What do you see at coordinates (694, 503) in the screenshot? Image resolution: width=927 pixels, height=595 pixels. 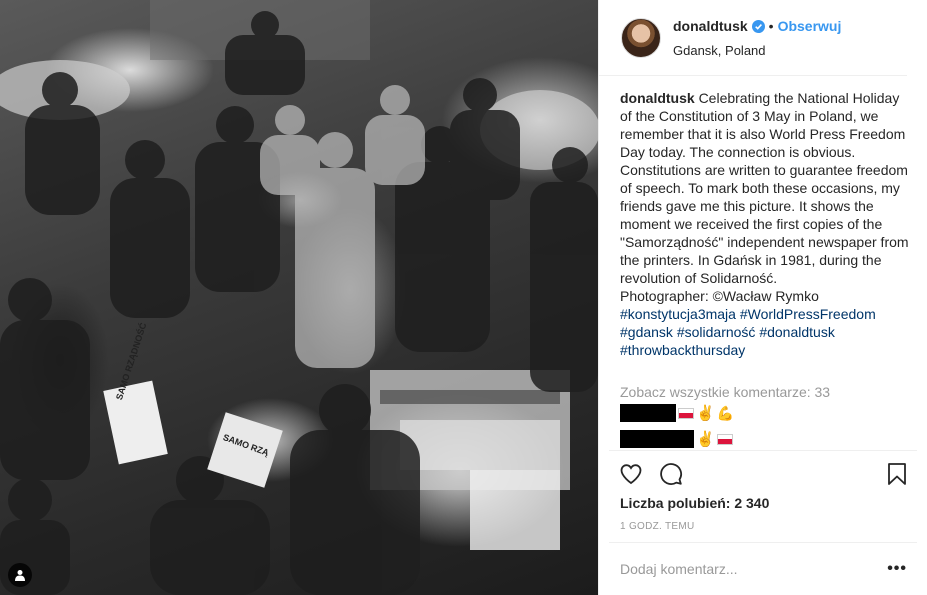 I see `likes-count: Liczba polubień: 2 340` at bounding box center [694, 503].